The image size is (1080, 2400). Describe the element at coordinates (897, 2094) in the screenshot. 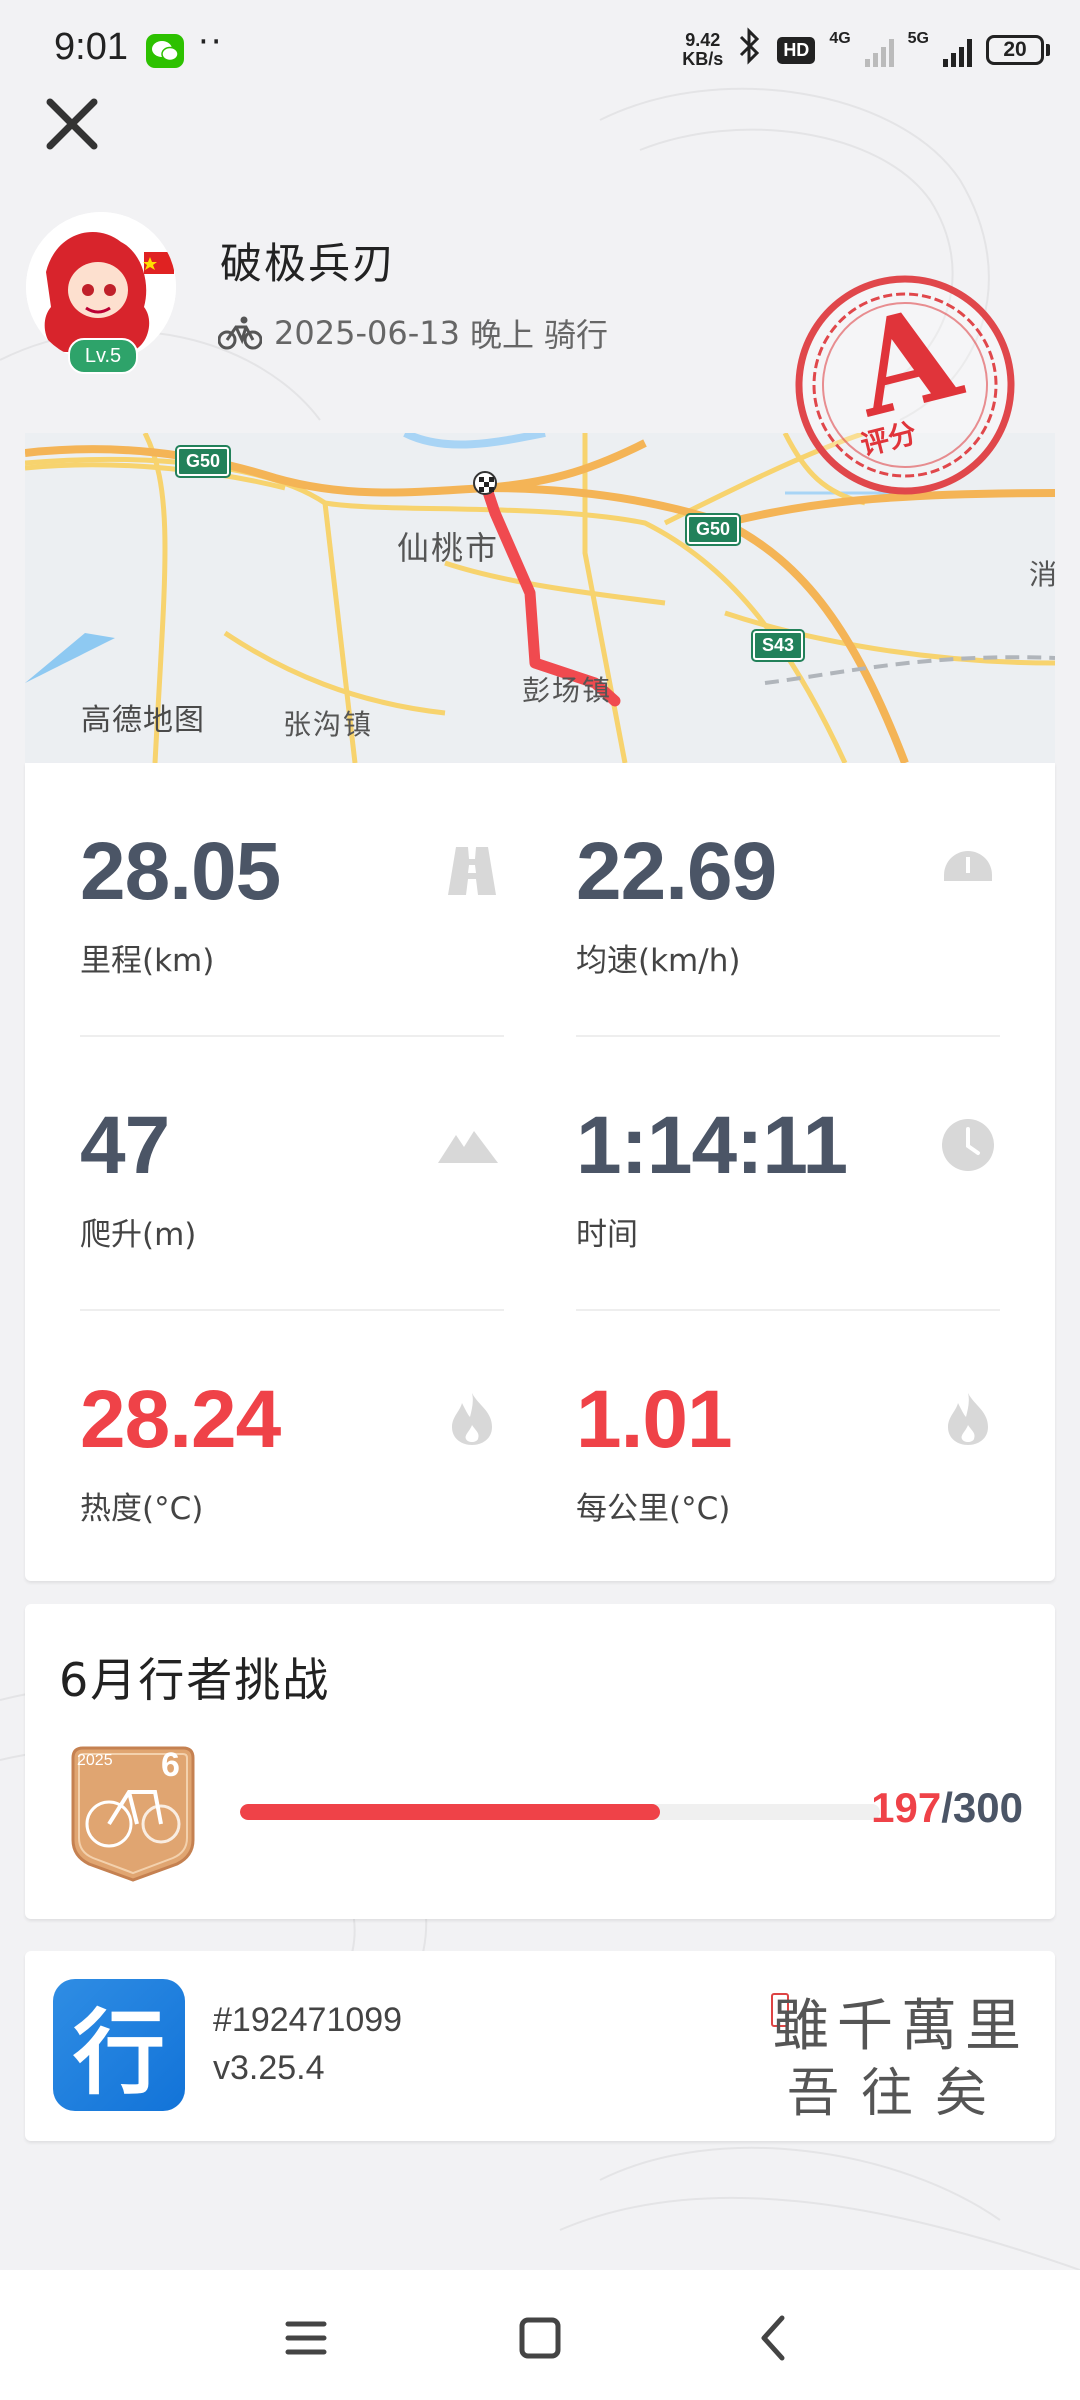

I see `motto-line-2: 吾往矣` at that location.